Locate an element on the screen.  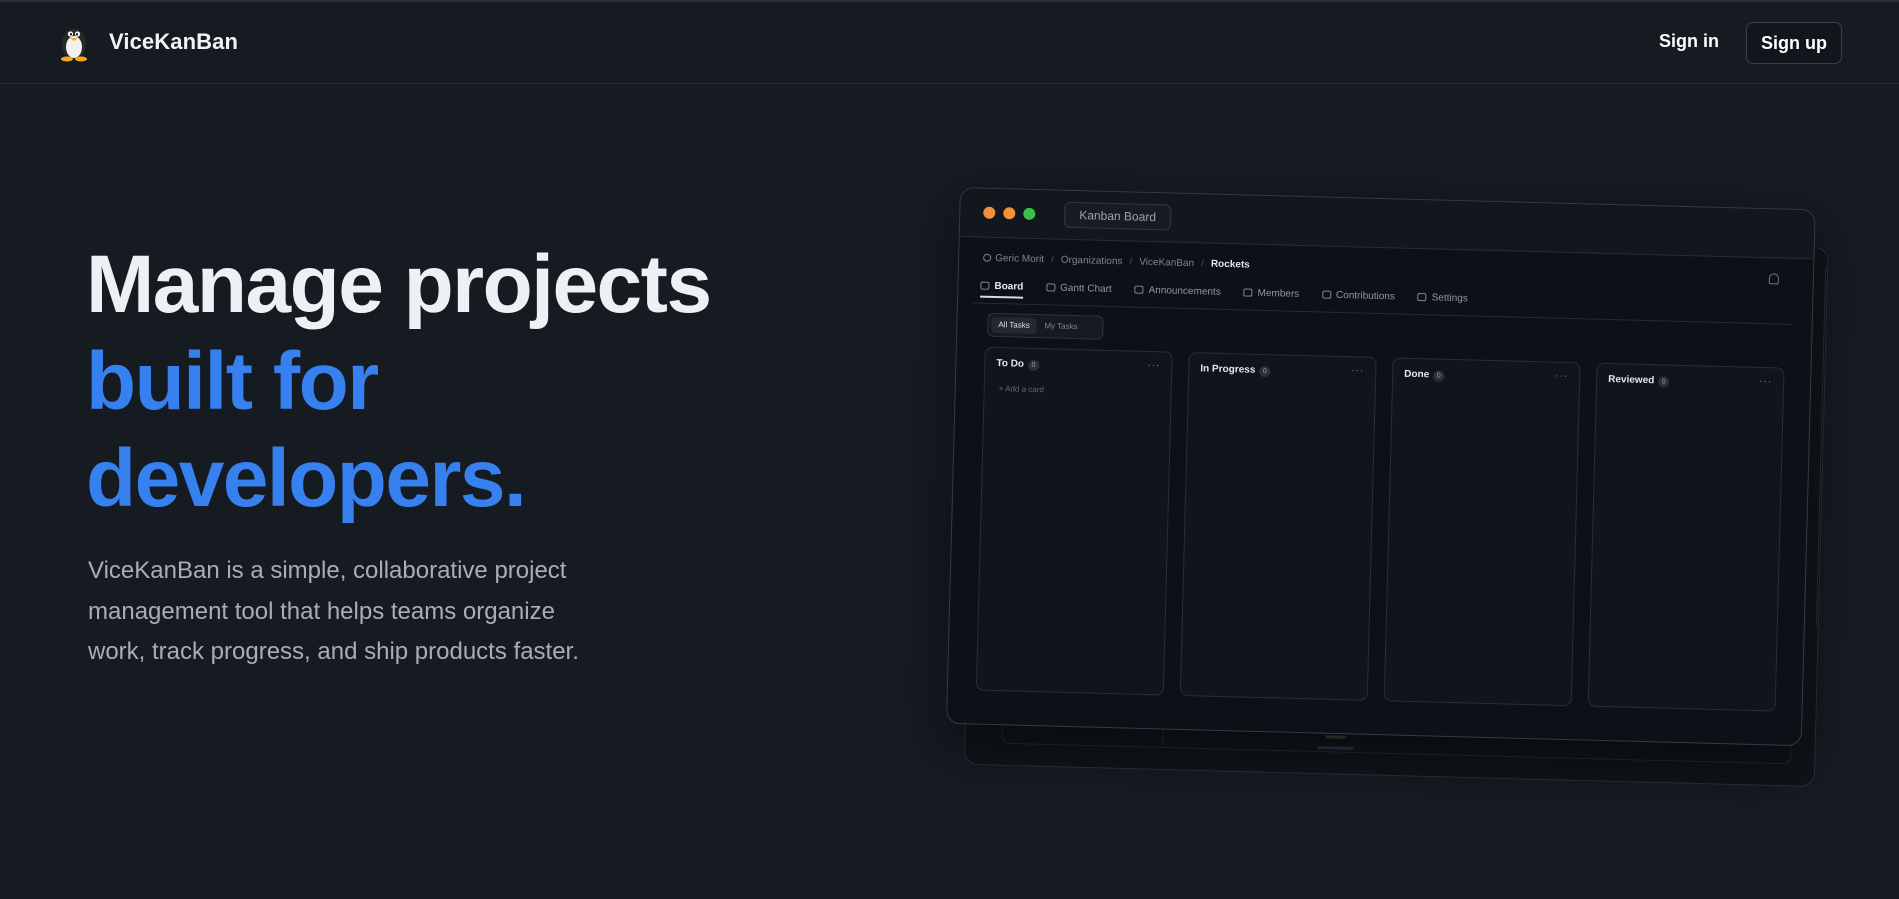
filter-my-tasks: My Tasks is located at coordinates (1061, 326).